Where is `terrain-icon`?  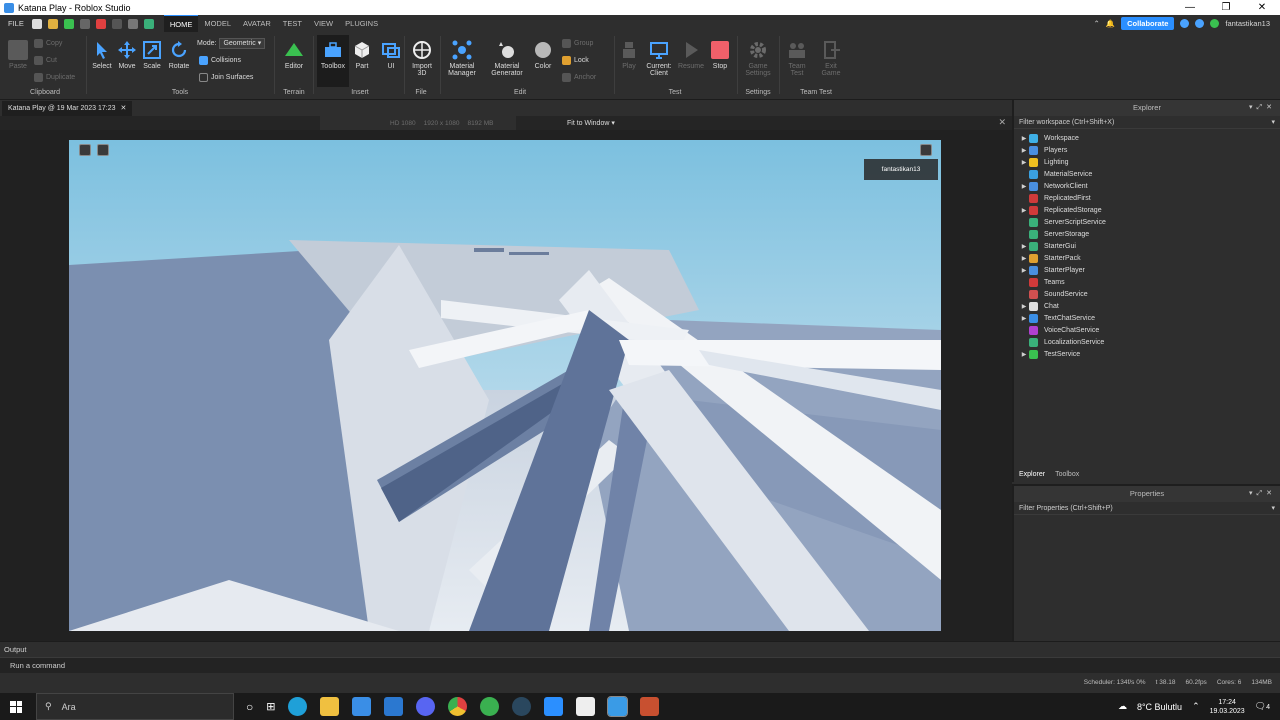
terrain-icon is located at coordinates (148, 23).